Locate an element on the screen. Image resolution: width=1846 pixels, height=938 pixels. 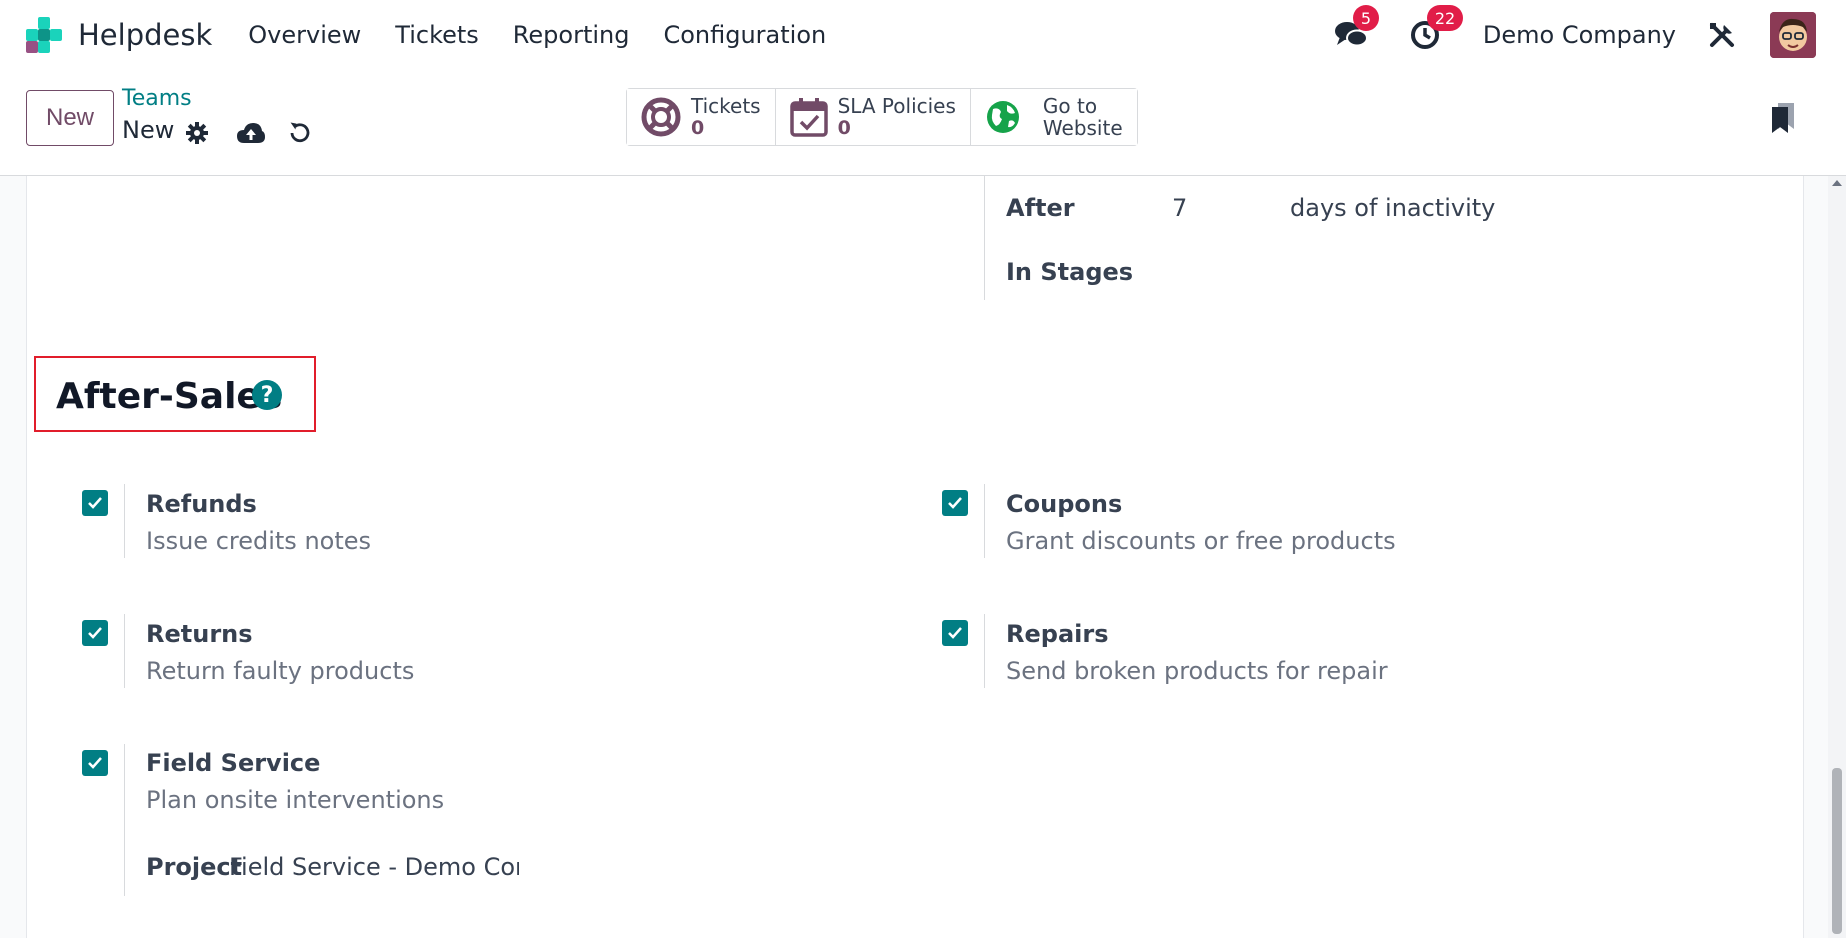
menu-configuration: Configuration is located at coordinates (744, 35).